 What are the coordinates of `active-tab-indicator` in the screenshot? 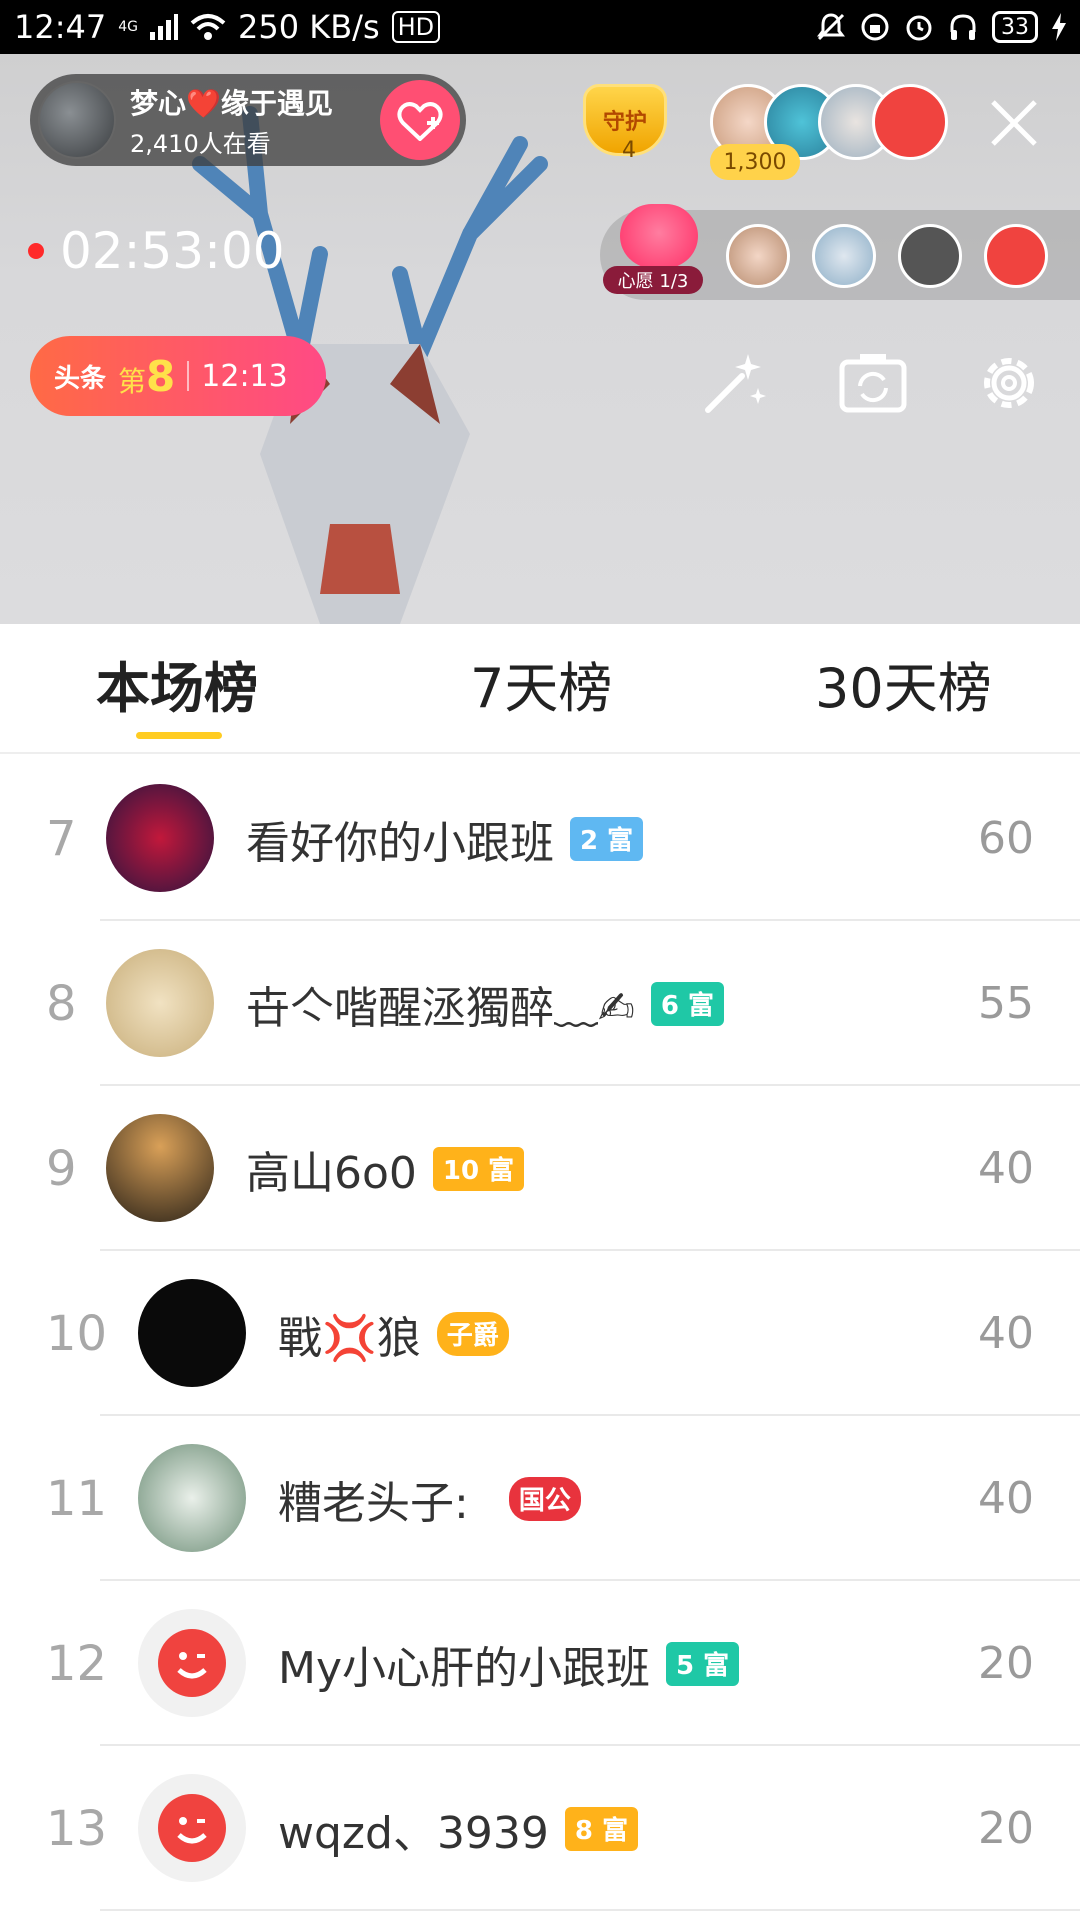 It's located at (179, 735).